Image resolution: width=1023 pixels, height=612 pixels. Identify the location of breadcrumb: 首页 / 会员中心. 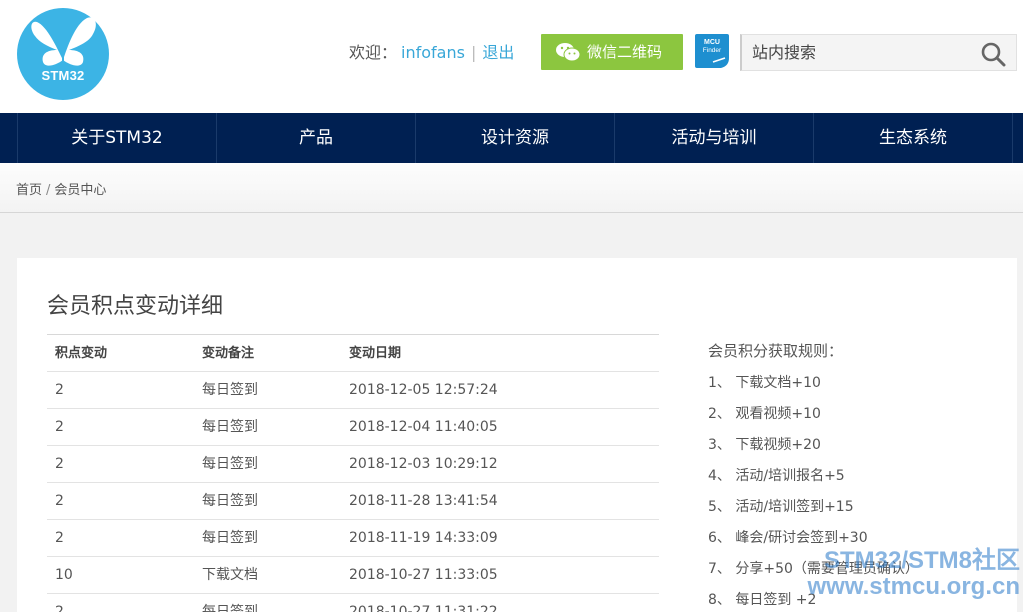
(61, 188).